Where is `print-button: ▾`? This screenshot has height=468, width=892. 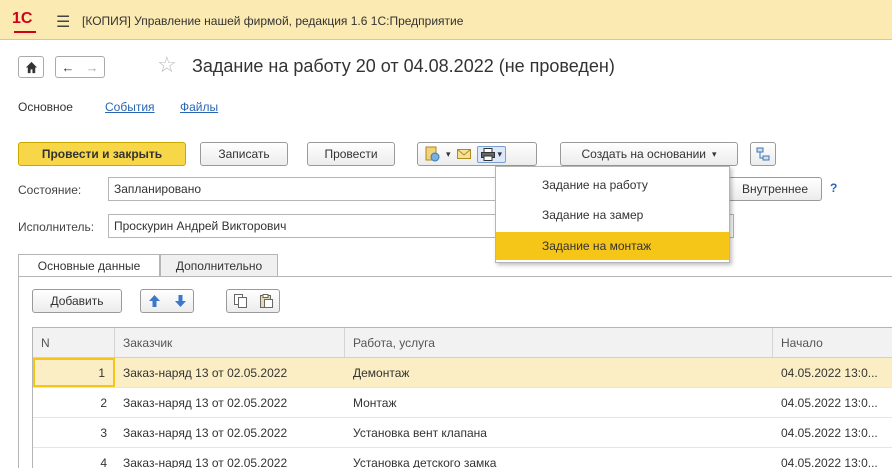 print-button: ▾ is located at coordinates (491, 154).